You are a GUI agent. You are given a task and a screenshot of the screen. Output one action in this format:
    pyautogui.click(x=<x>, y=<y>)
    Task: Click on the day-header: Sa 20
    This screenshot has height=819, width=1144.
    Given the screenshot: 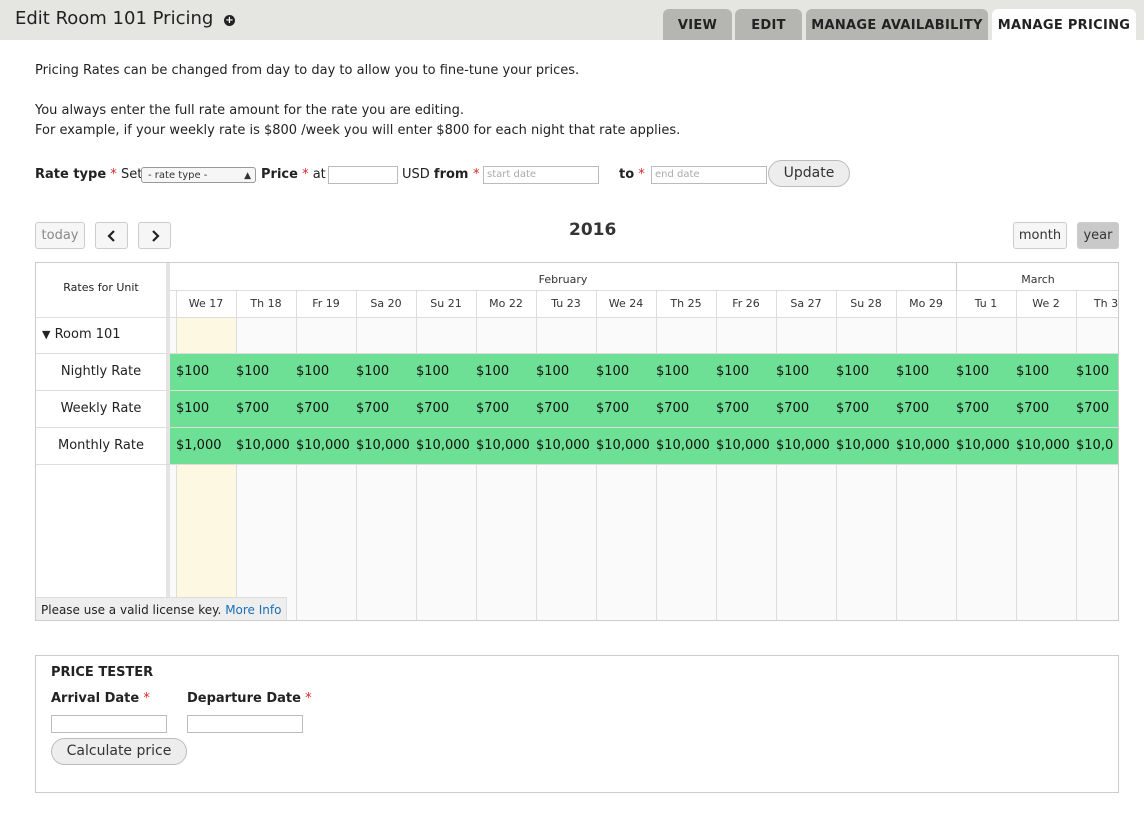 What is the action you would take?
    pyautogui.click(x=386, y=303)
    